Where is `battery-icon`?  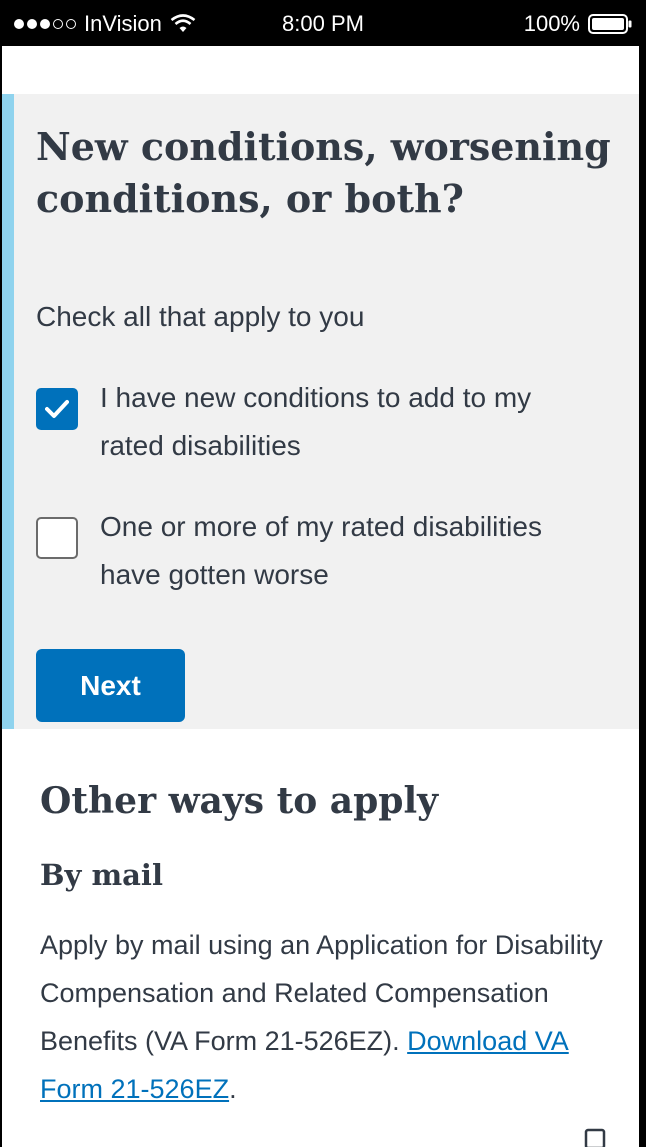
battery-icon is located at coordinates (610, 24).